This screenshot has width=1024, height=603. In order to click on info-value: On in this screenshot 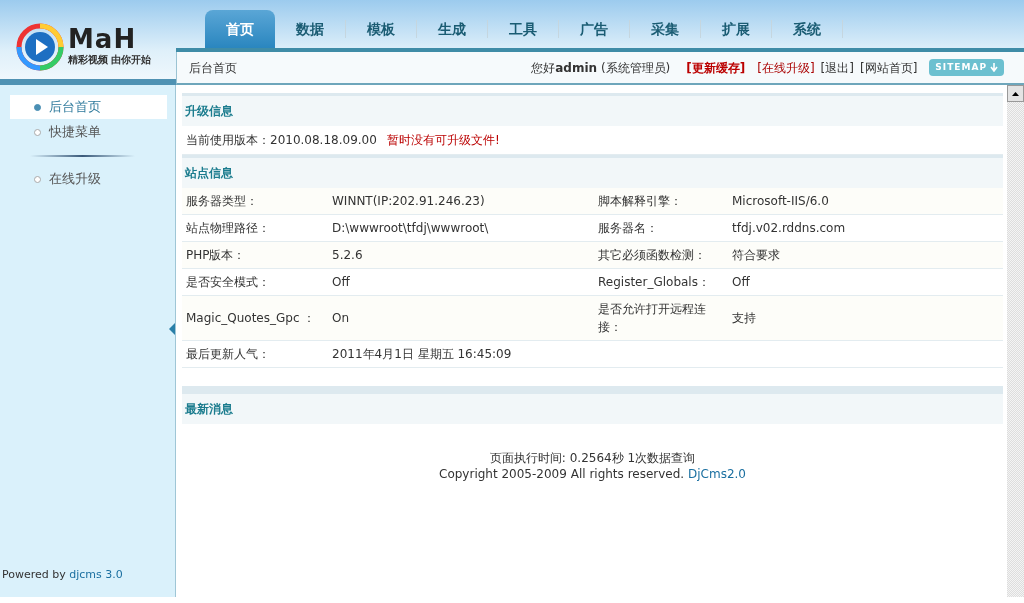, I will do `click(461, 318)`.